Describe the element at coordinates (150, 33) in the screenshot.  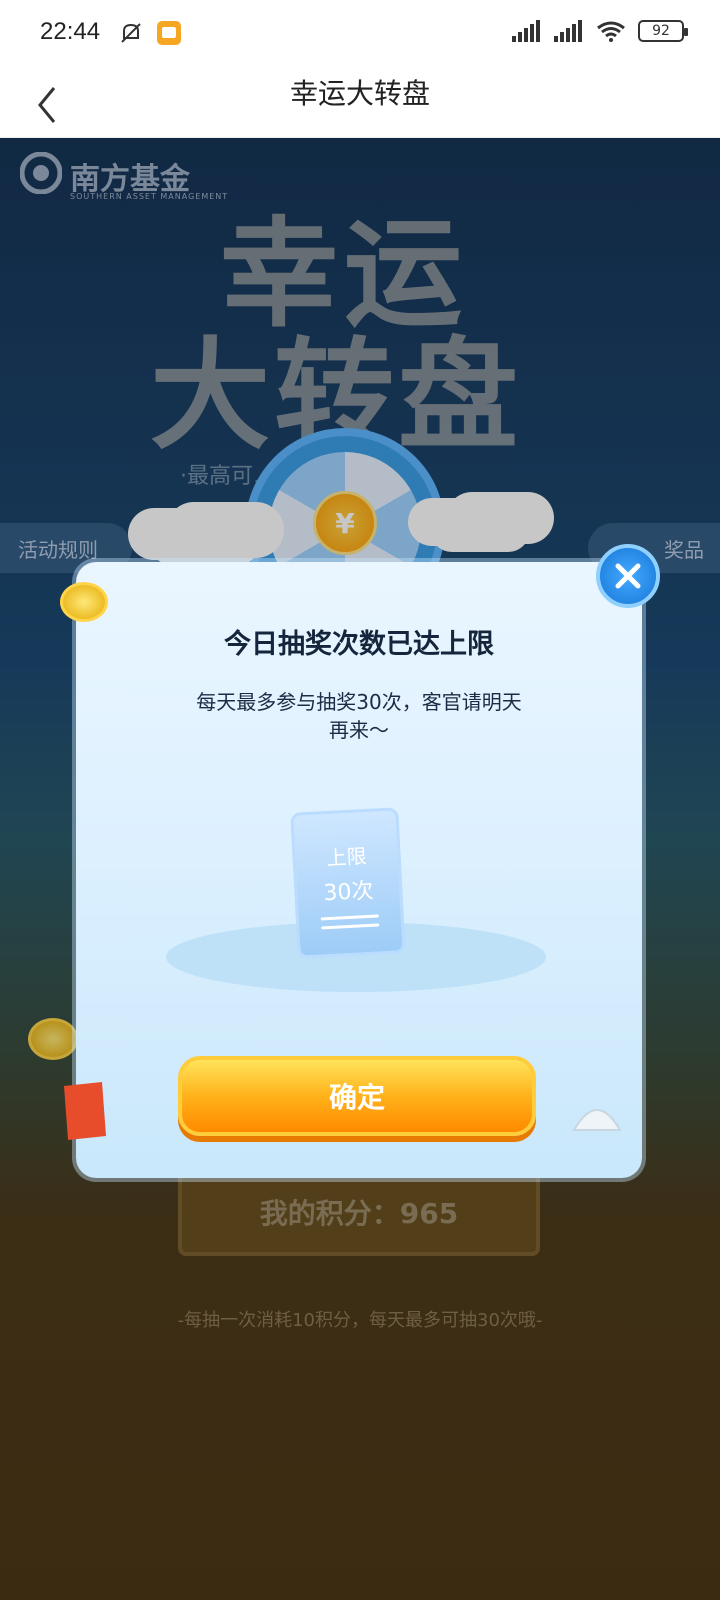
I see `status-left-icons` at that location.